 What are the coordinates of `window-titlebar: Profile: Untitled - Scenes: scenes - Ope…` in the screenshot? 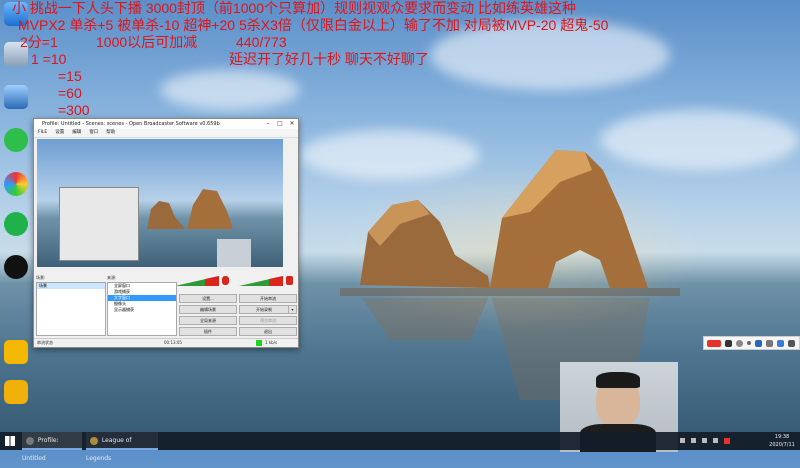 It's located at (166, 124).